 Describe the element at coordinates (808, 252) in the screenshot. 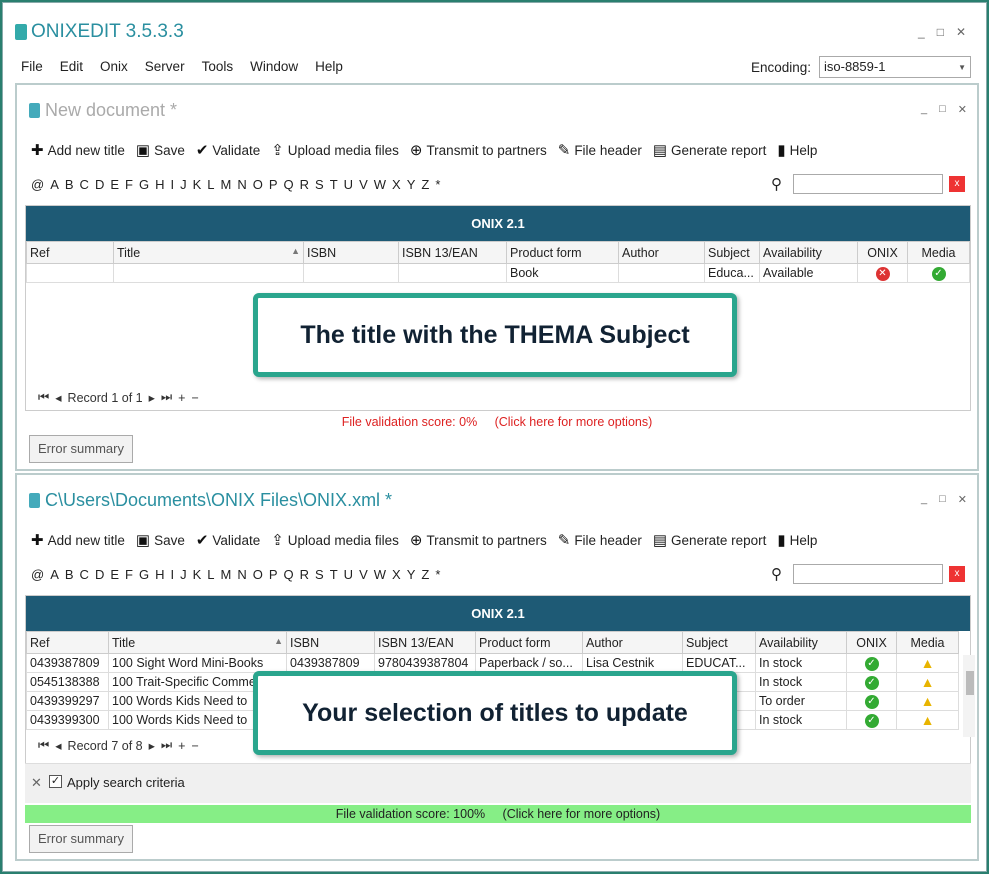

I see `col-availability: Availability` at that location.